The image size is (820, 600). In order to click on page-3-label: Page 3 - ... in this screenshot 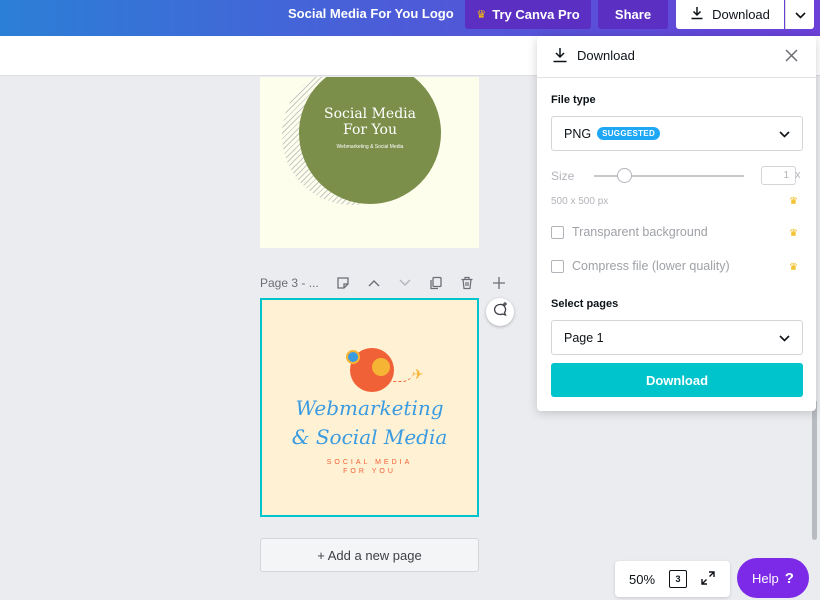, I will do `click(289, 283)`.